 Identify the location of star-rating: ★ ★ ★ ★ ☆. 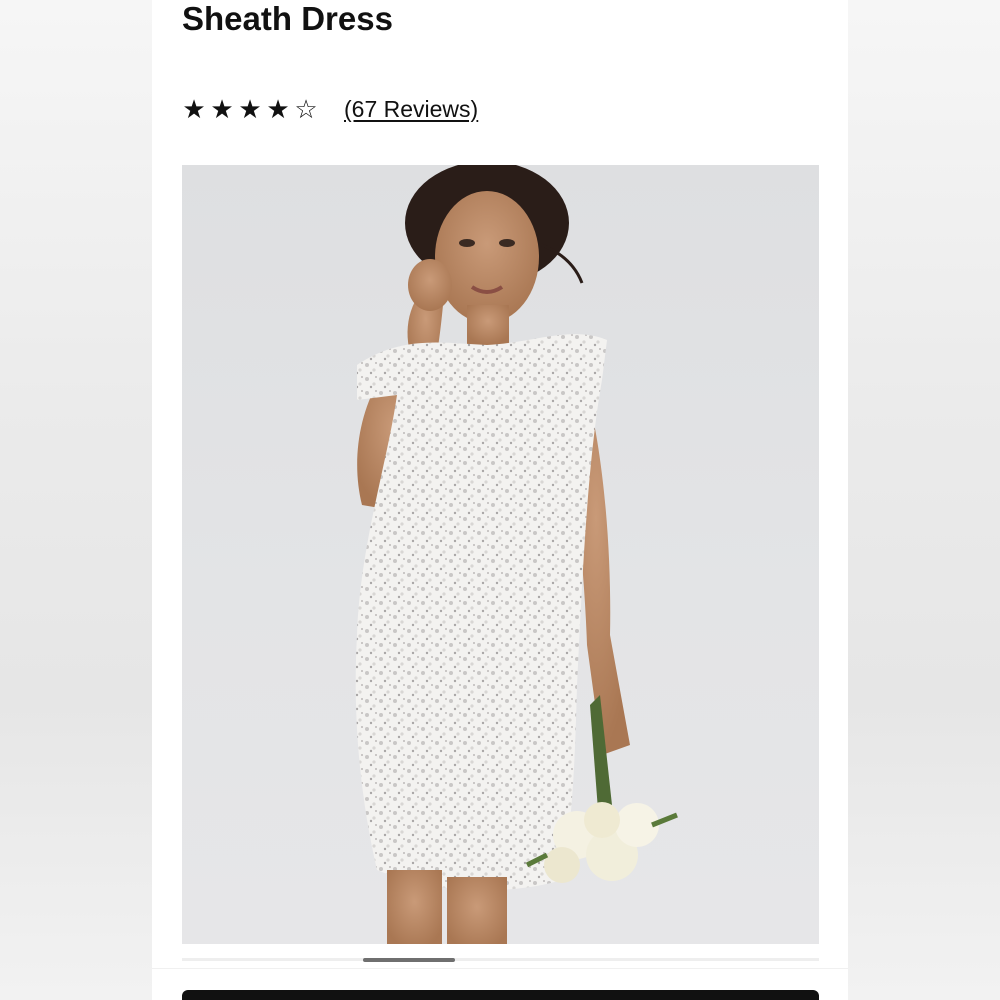
(250, 109).